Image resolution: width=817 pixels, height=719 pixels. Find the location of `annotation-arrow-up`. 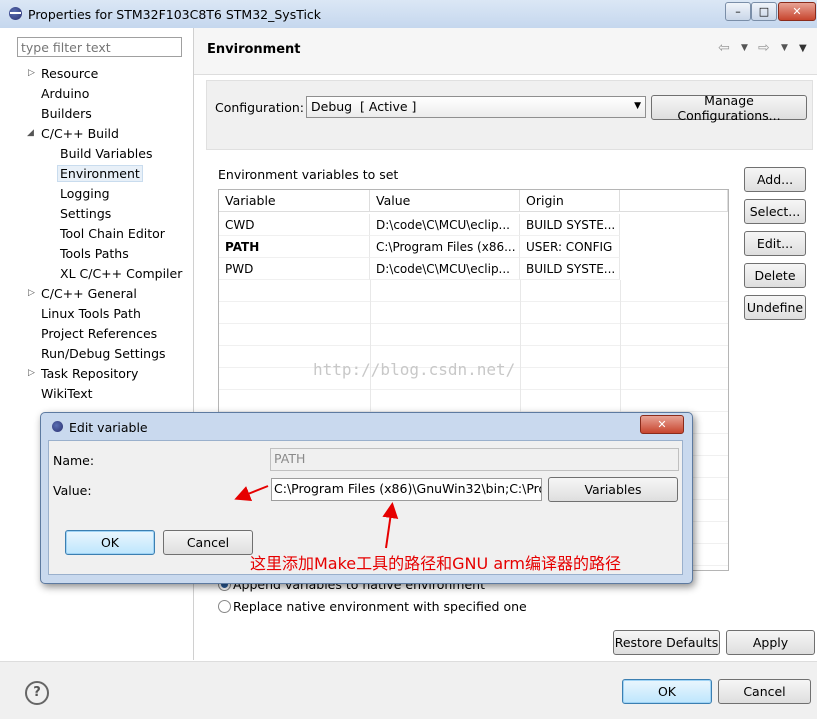

annotation-arrow-up is located at coordinates (390, 525).